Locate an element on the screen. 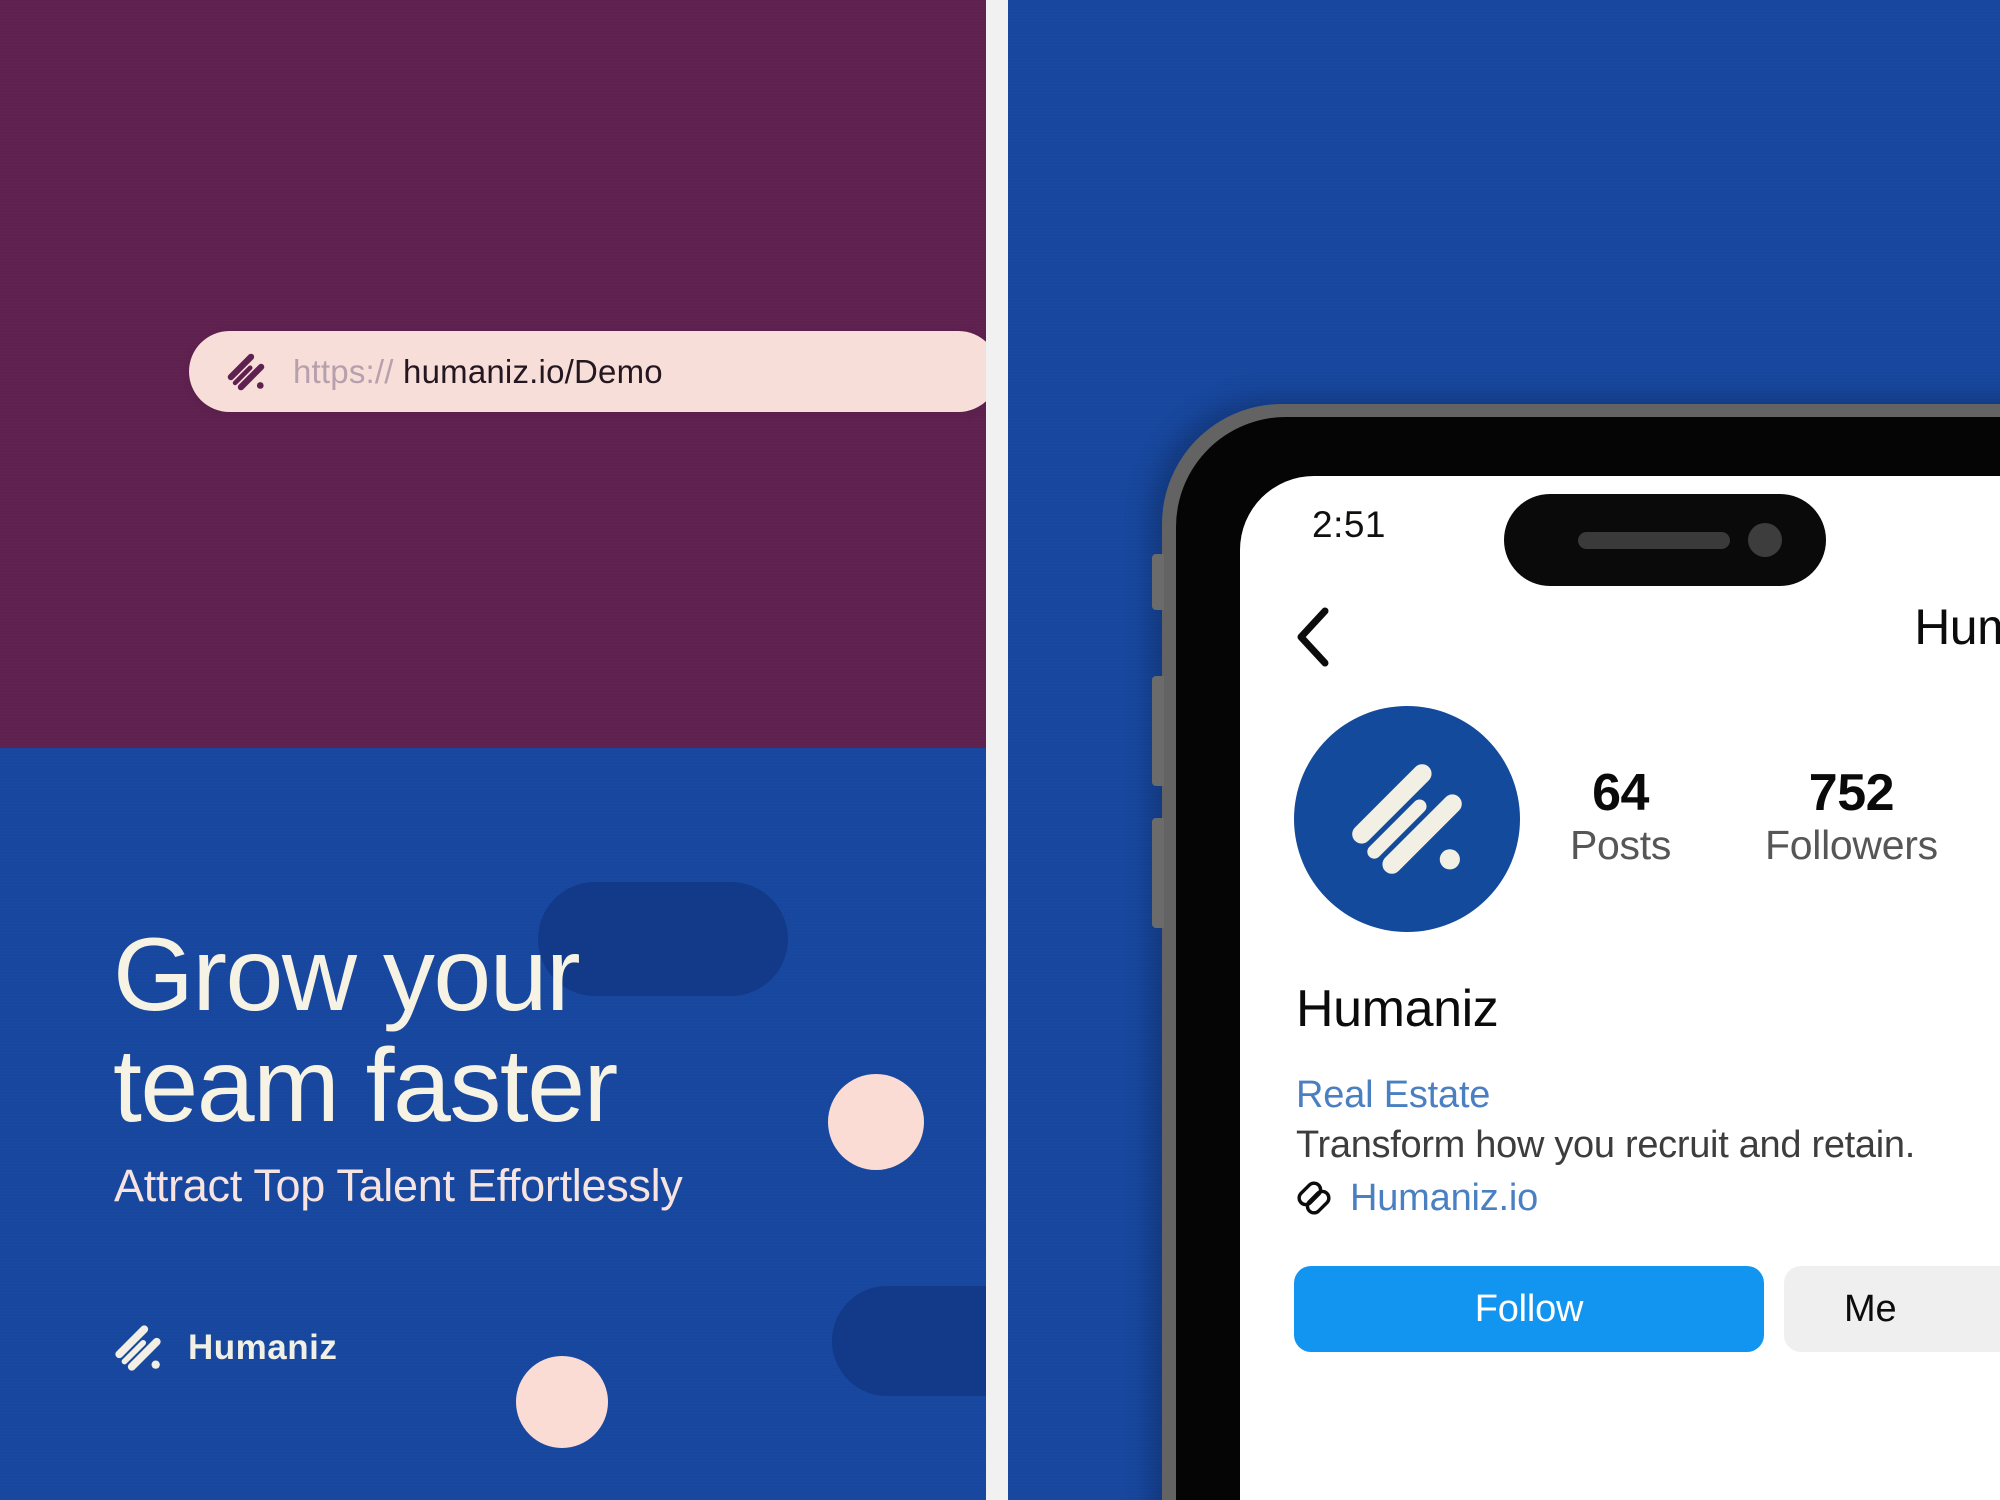  url-bar: https:// humaniz.io/Demo is located at coordinates (587, 371).